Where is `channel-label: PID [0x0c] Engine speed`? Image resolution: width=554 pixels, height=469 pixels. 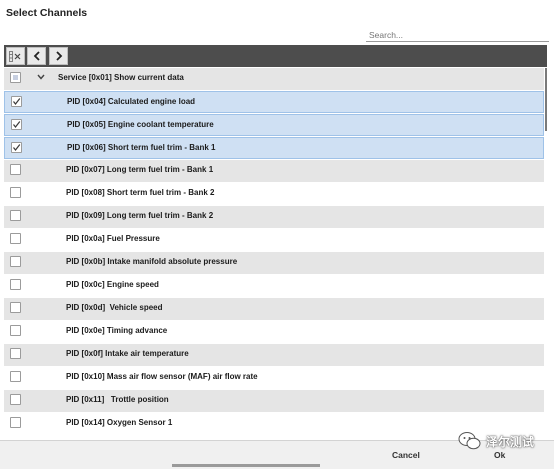
channel-label: PID [0x0c] Engine speed is located at coordinates (112, 284).